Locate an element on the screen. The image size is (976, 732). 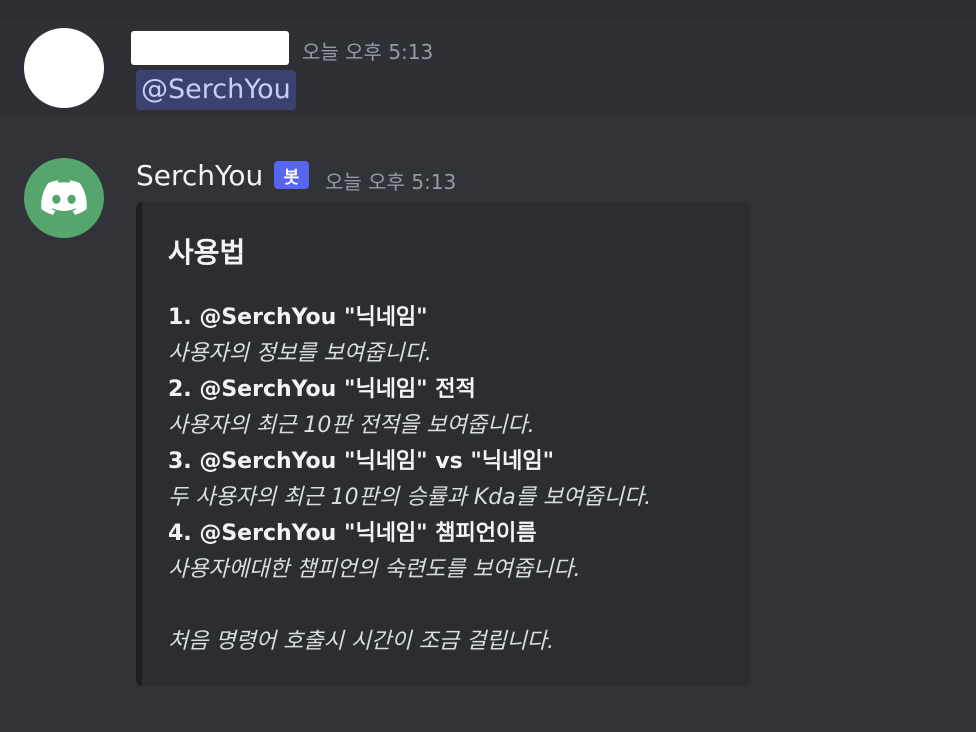
discord-logo-icon is located at coordinates (64, 197).